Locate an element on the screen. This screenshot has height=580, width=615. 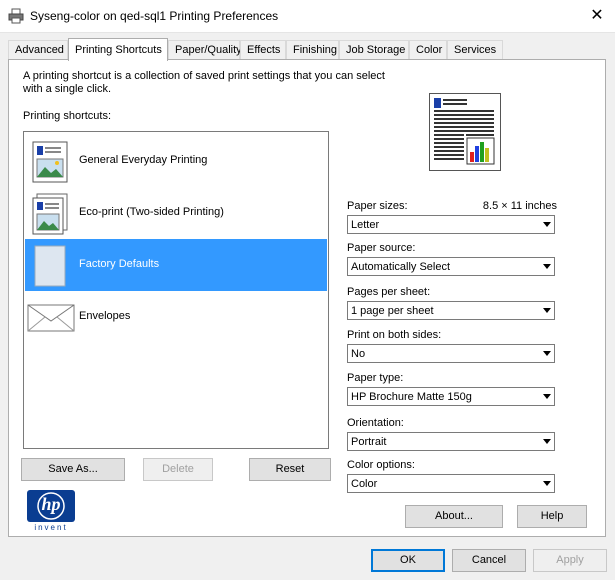
tab-finishing: Finishing is located at coordinates (312, 50).